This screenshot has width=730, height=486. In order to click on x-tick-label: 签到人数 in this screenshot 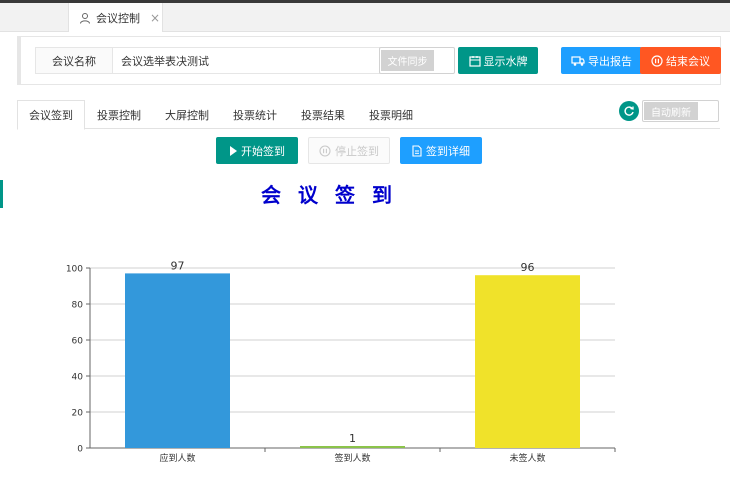, I will do `click(352, 458)`.